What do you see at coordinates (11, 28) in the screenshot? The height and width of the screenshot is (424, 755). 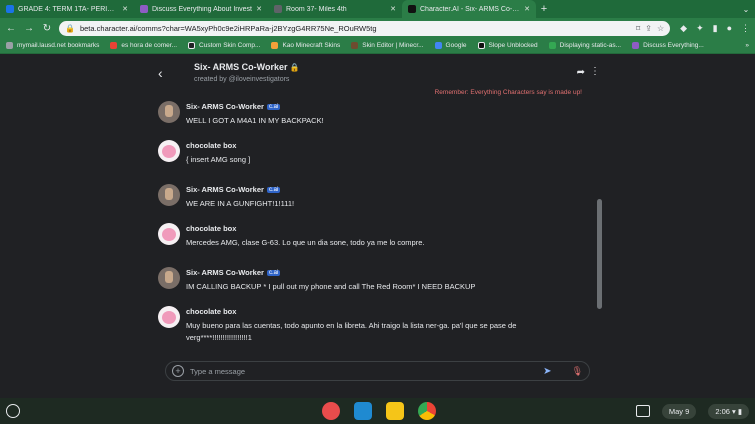 I see `back-arrow-icon: ←` at bounding box center [11, 28].